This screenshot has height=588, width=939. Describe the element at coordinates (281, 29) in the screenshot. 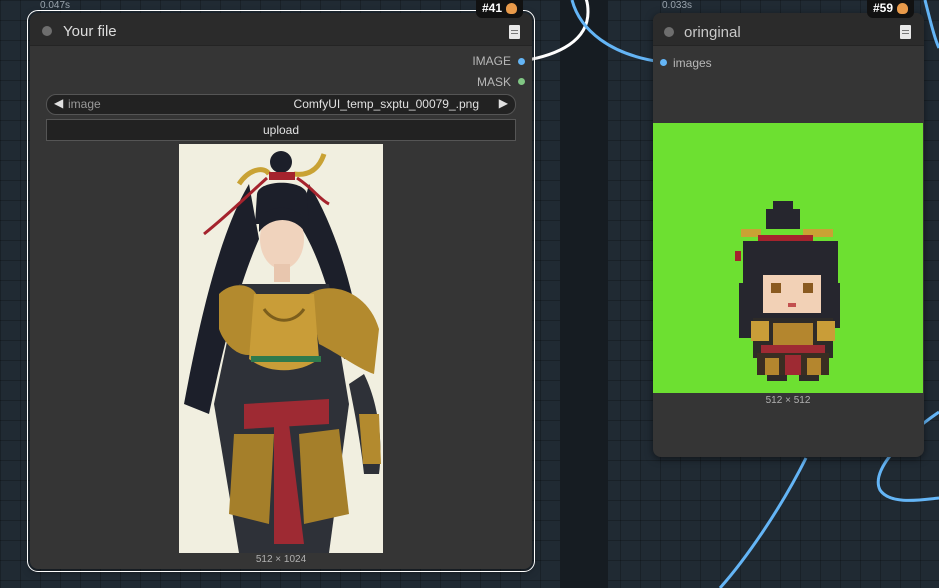

I see `node-header: Your file` at that location.